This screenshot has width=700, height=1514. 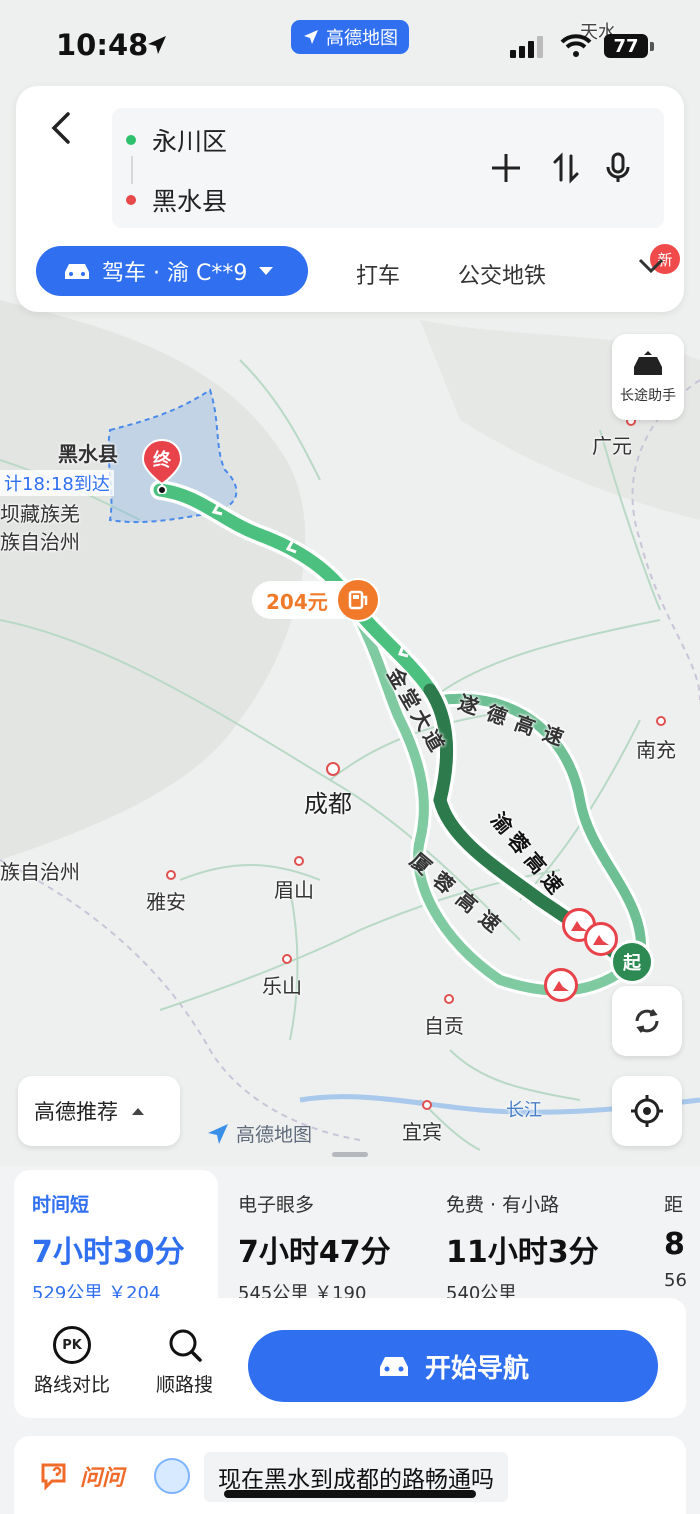 I want to click on plus-icon, so click(x=506, y=168).